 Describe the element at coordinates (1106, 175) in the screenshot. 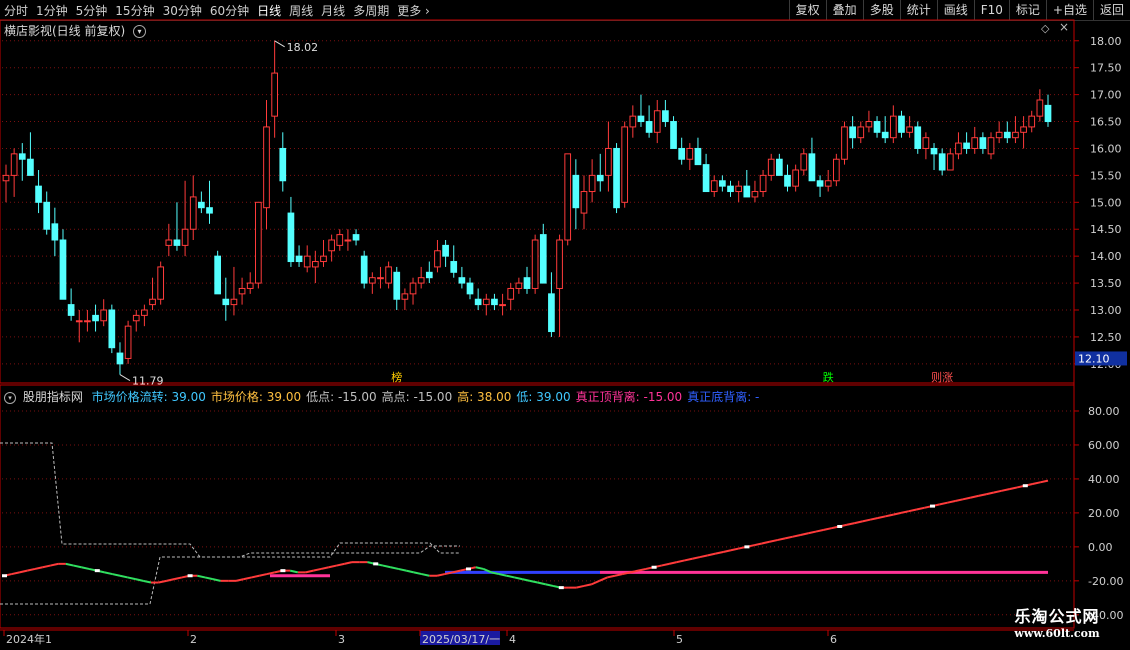

I see `price-tick-label-5: 15.50` at that location.